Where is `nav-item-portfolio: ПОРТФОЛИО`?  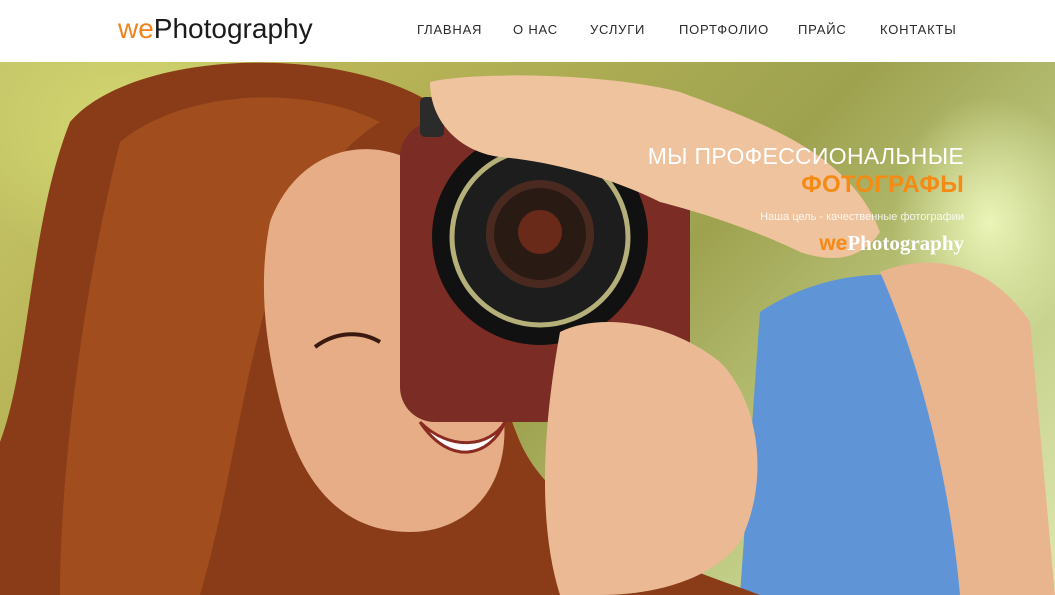
nav-item-portfolio: ПОРТФОЛИО is located at coordinates (724, 30).